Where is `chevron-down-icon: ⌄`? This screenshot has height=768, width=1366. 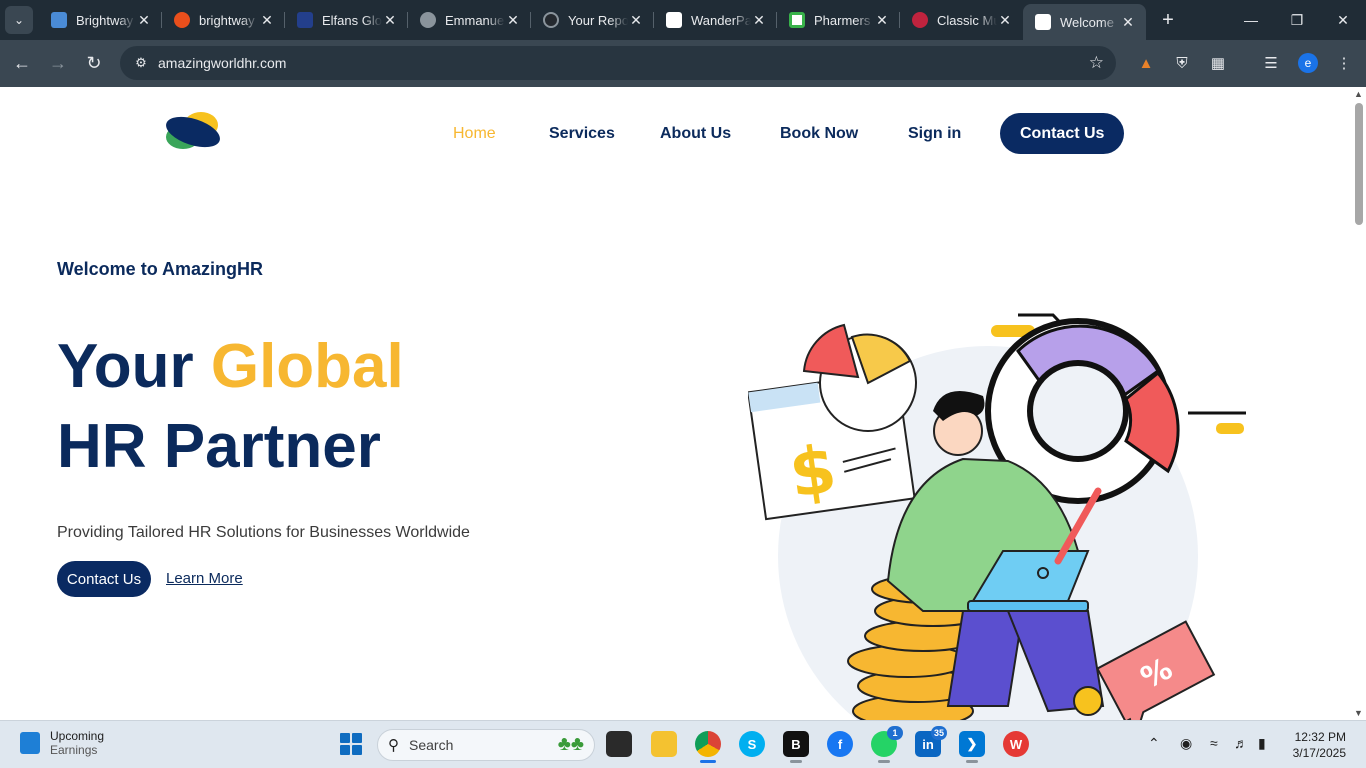 chevron-down-icon: ⌄ is located at coordinates (19, 20).